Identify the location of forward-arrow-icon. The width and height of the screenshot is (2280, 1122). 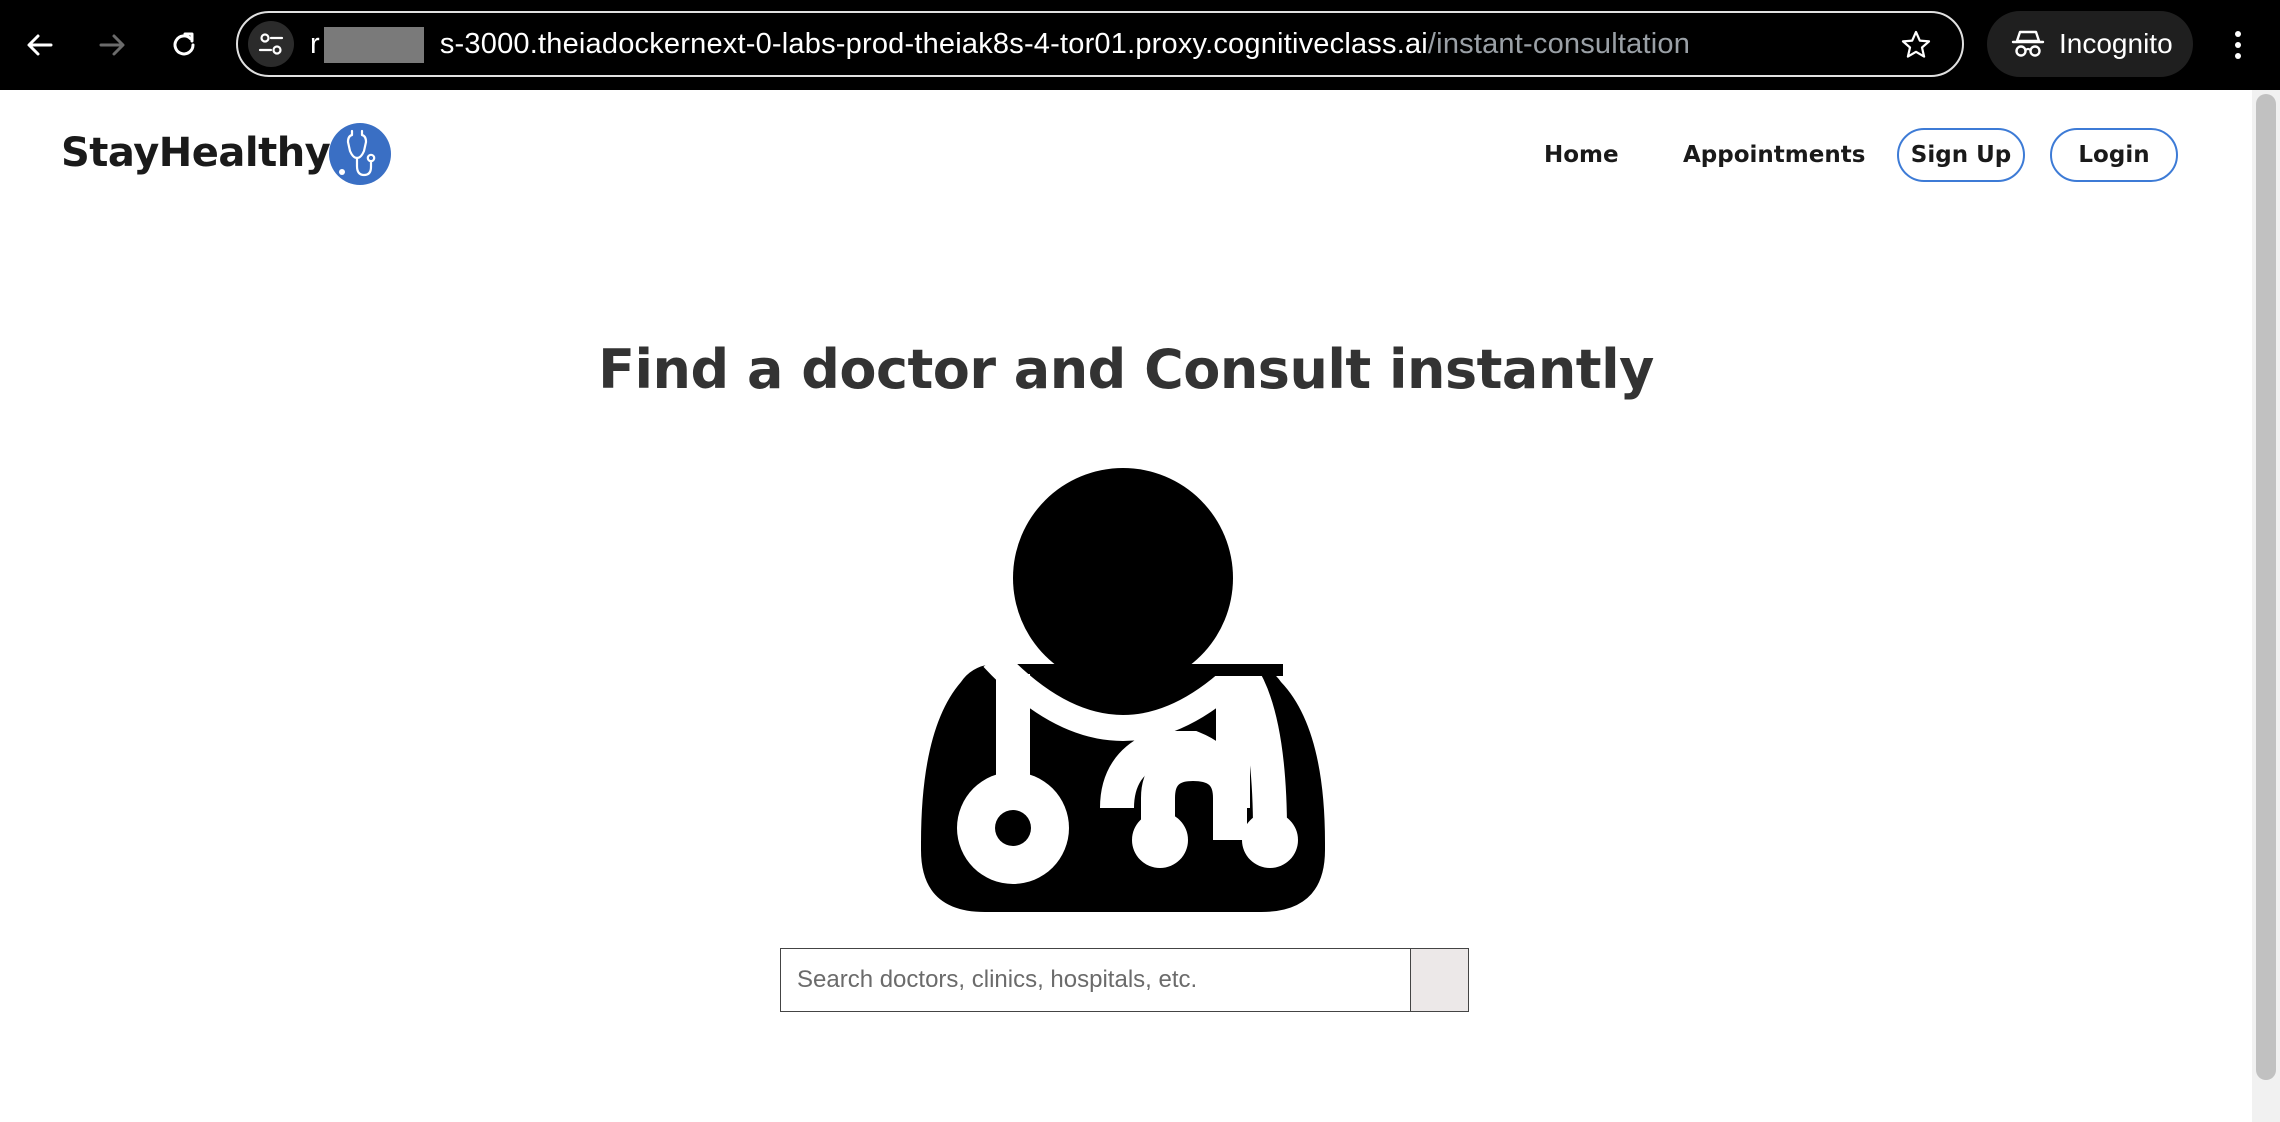
(112, 45).